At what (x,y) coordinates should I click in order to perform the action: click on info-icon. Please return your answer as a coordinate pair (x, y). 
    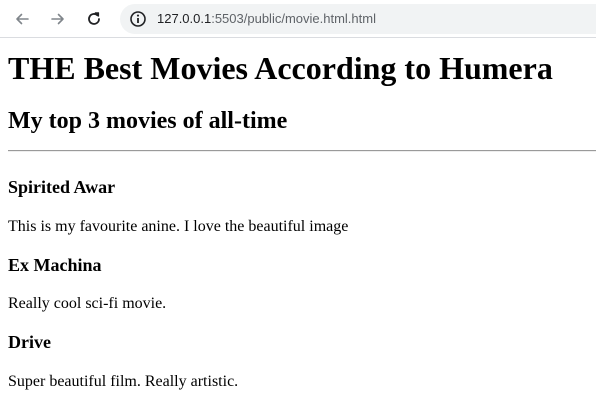
    Looking at the image, I should click on (138, 19).